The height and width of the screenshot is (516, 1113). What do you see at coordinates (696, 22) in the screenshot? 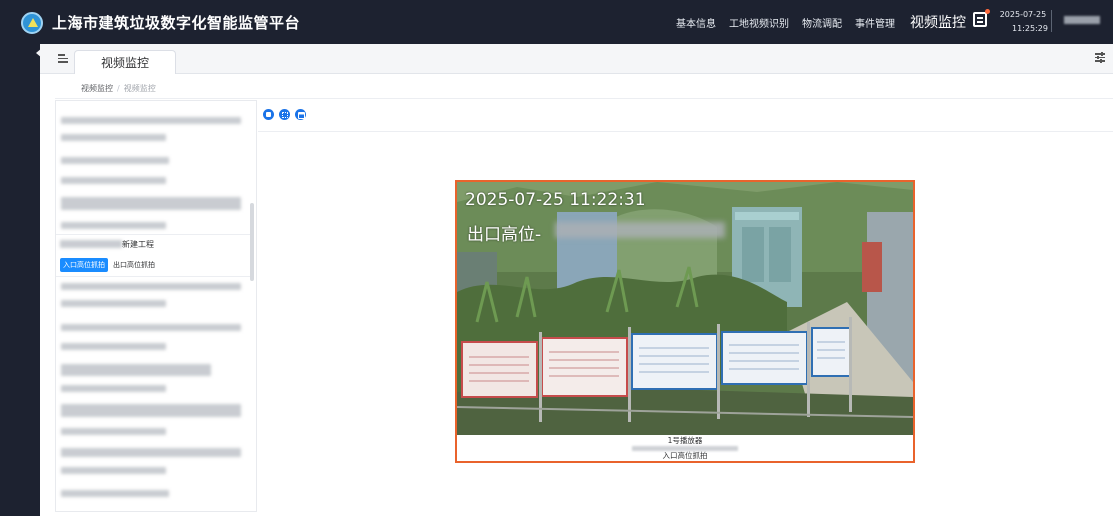
I see `nav-basic-info: 基本信息` at bounding box center [696, 22].